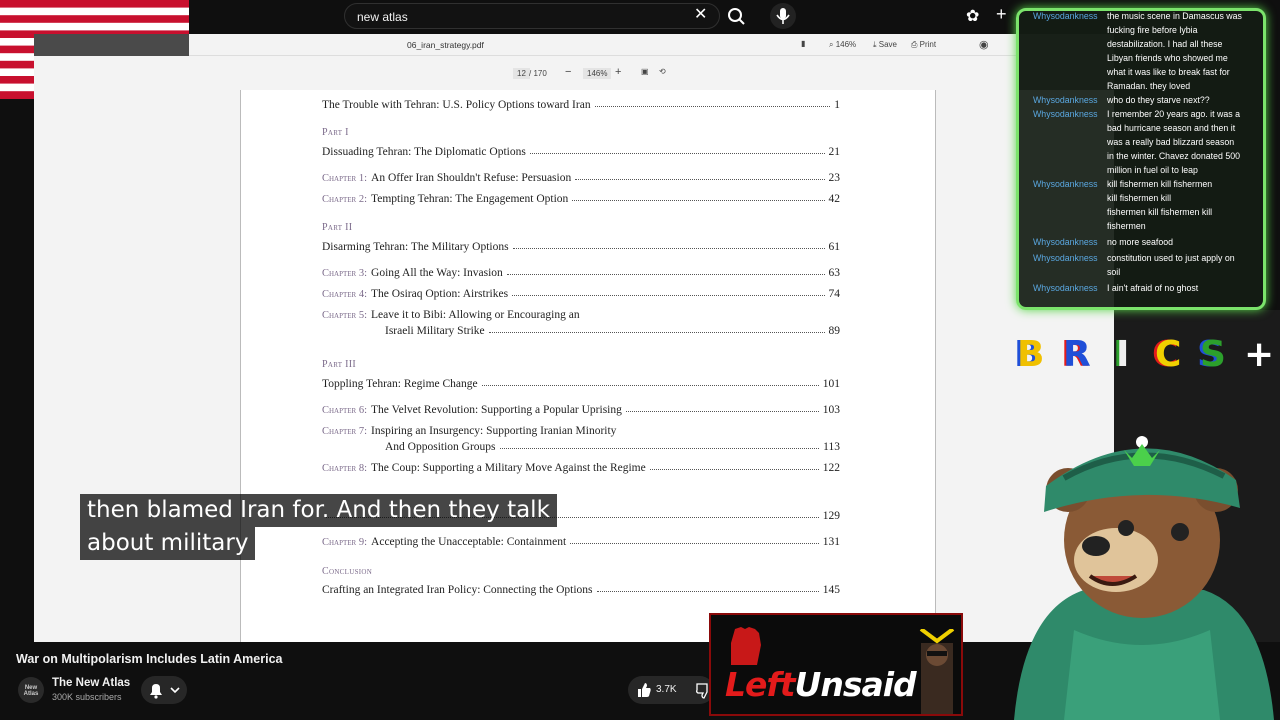 The image size is (1280, 720). What do you see at coordinates (702, 690) in the screenshot?
I see `thumbs-down-icon` at bounding box center [702, 690].